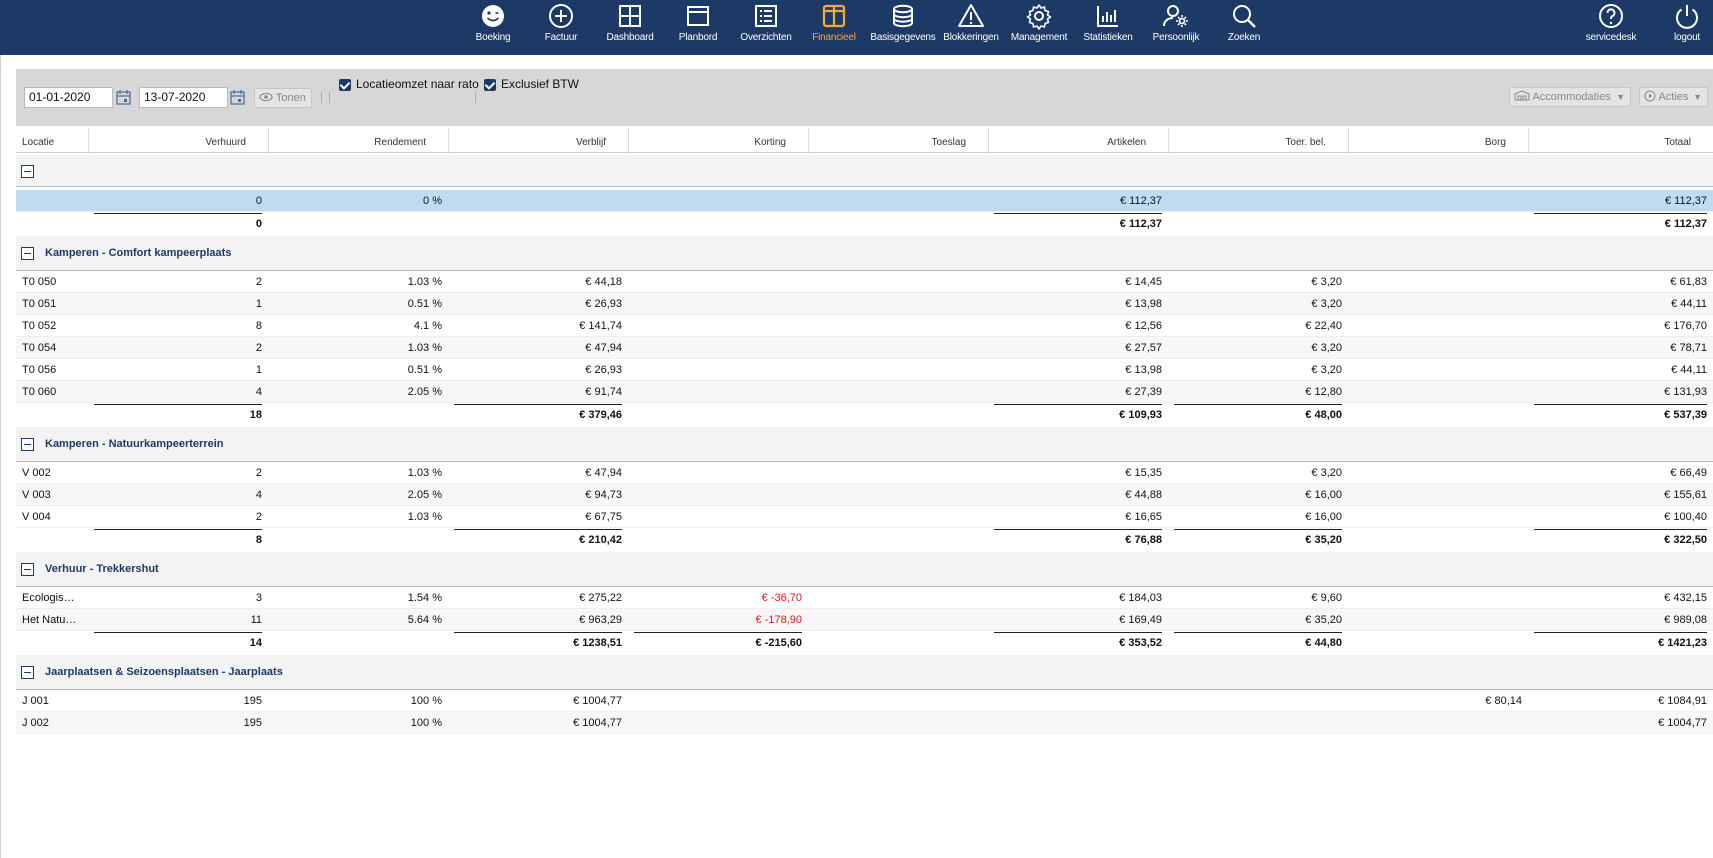 The width and height of the screenshot is (1713, 858). Describe the element at coordinates (1438, 140) in the screenshot. I see `column-header-borg: Borg` at that location.